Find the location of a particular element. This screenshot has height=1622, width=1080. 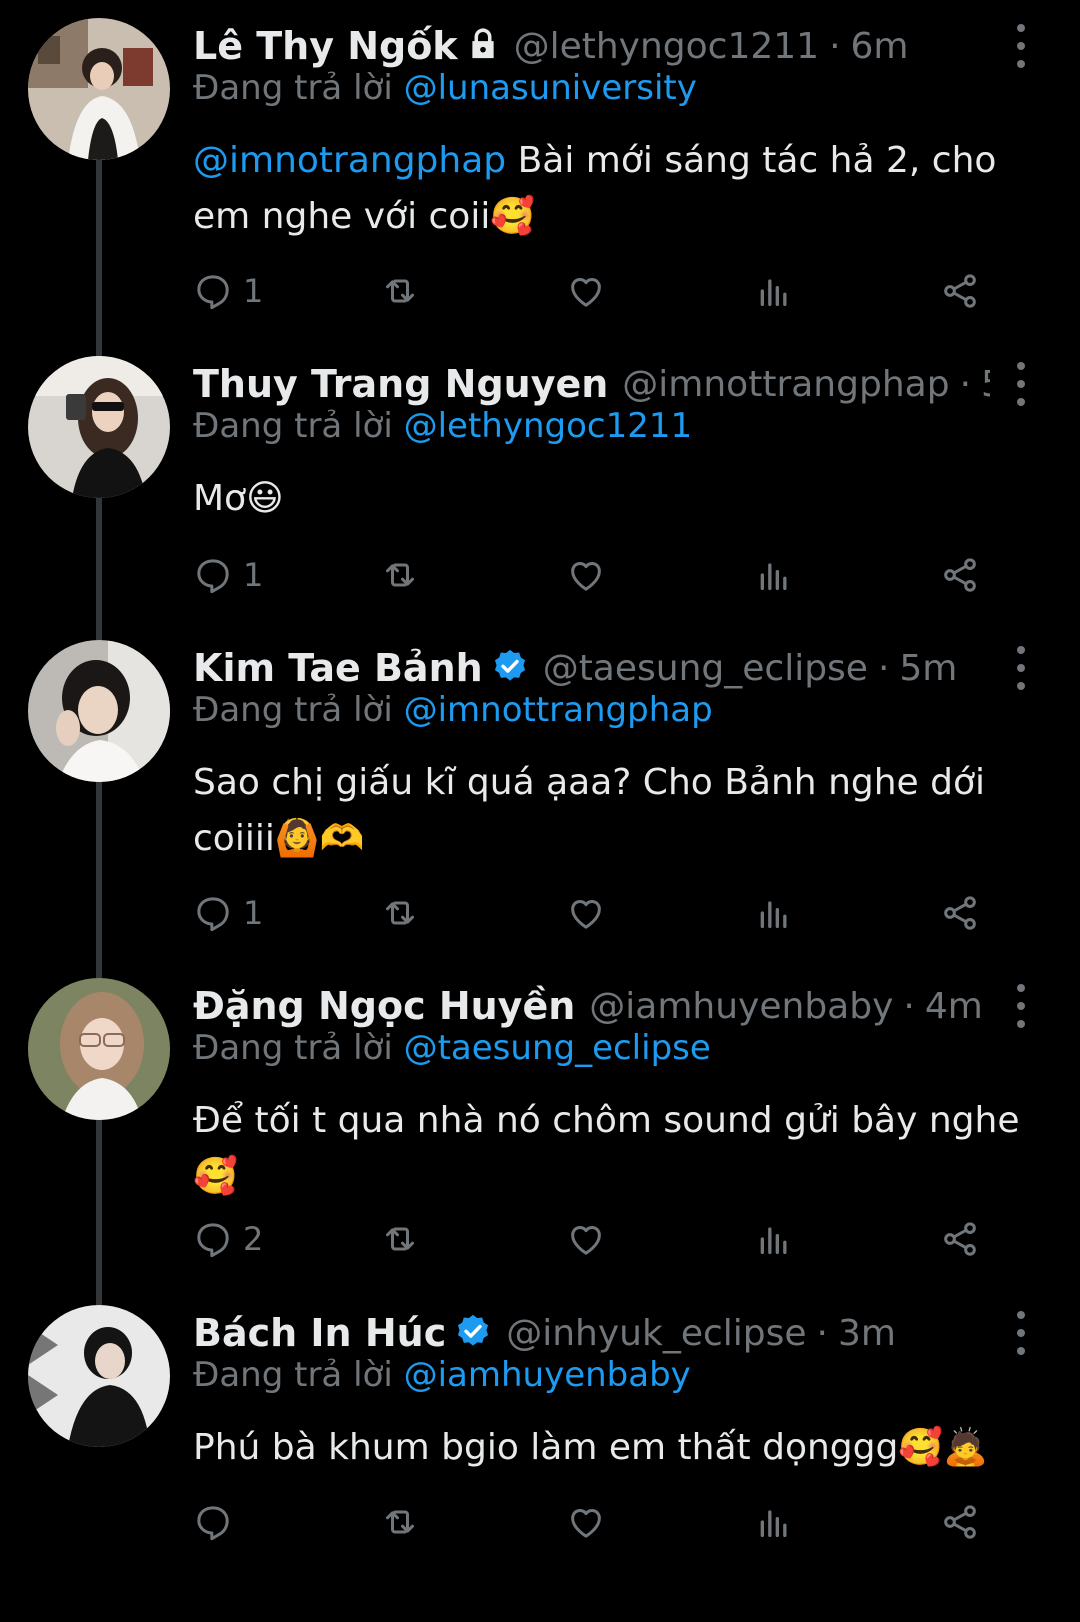

tweet-header: Kim Tae Bảnh @taesung_eclipse · 5m is located at coordinates (591, 668).